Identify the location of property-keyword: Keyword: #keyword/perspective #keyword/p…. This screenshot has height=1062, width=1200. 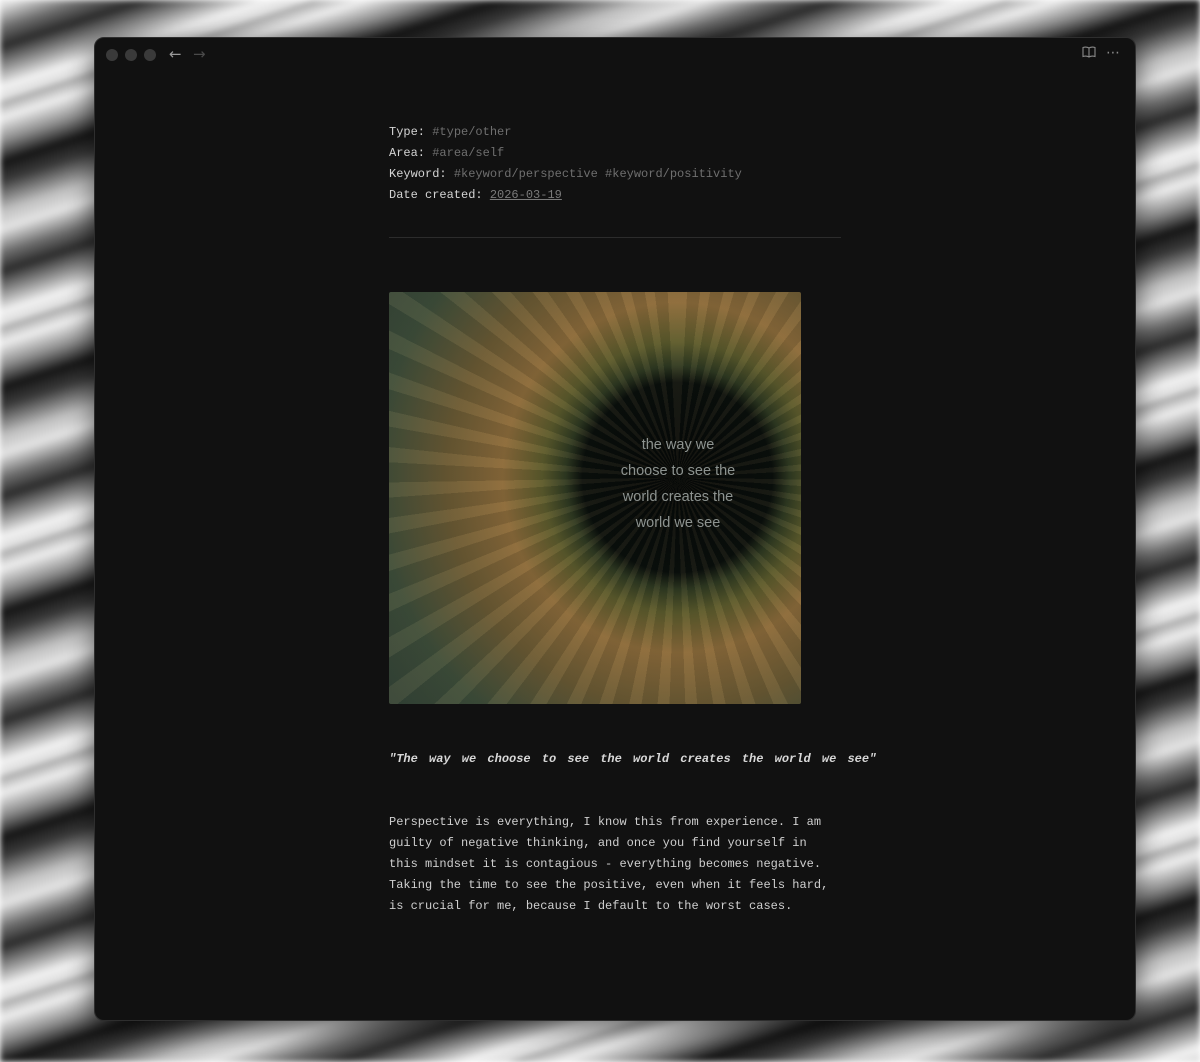
(615, 174).